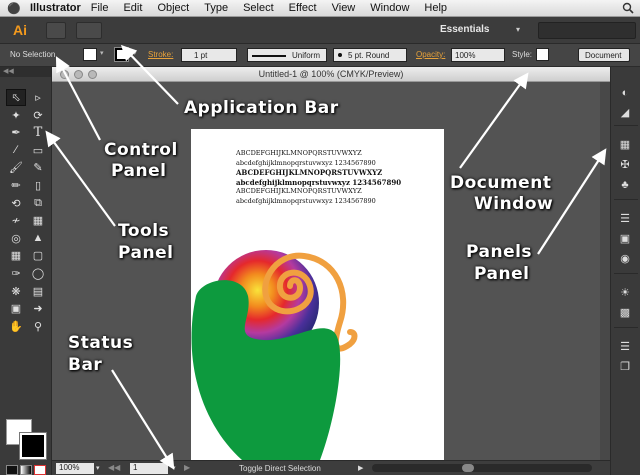 This screenshot has width=640, height=475. What do you see at coordinates (38, 291) in the screenshot?
I see `column-graph-tool-icon: ▤` at bounding box center [38, 291].